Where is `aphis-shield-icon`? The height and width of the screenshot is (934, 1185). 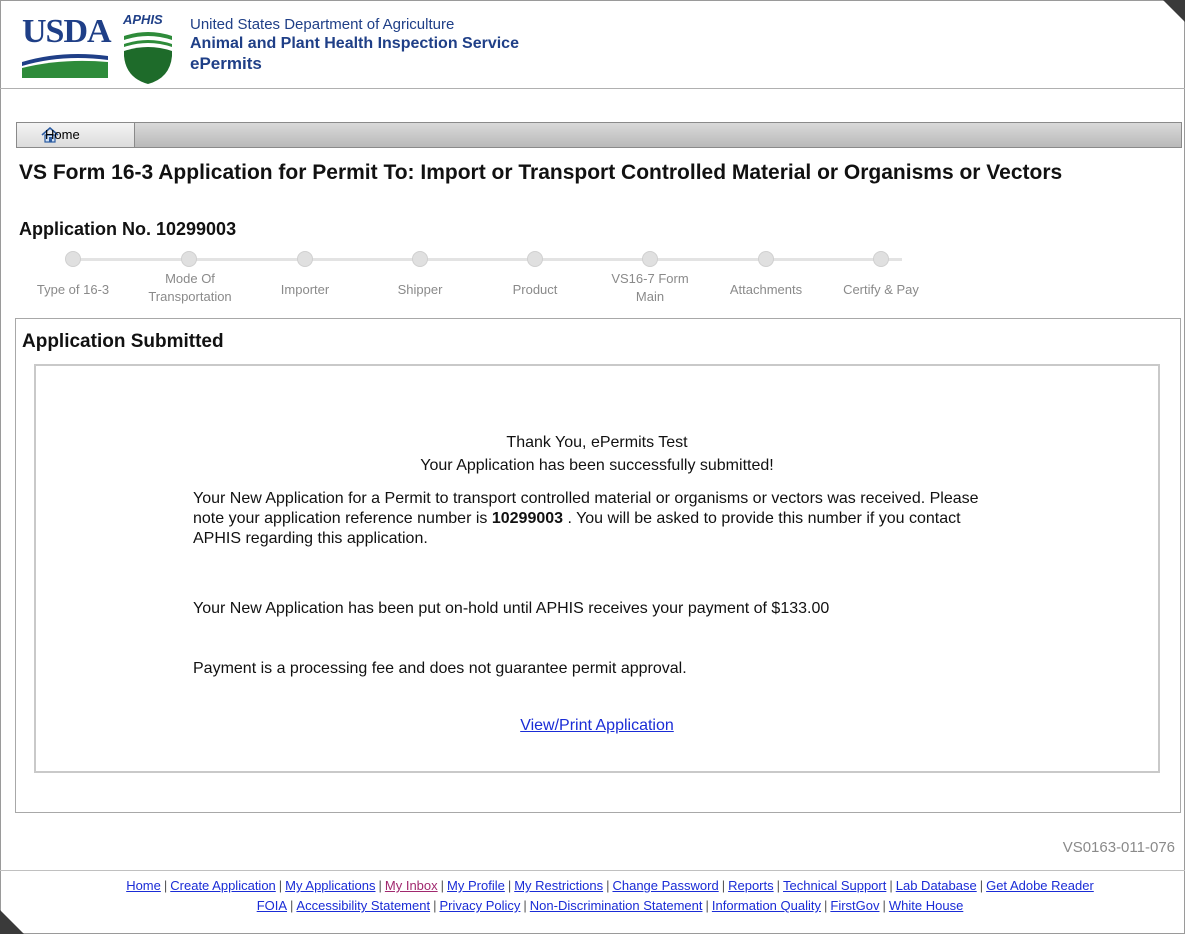 aphis-shield-icon is located at coordinates (148, 58).